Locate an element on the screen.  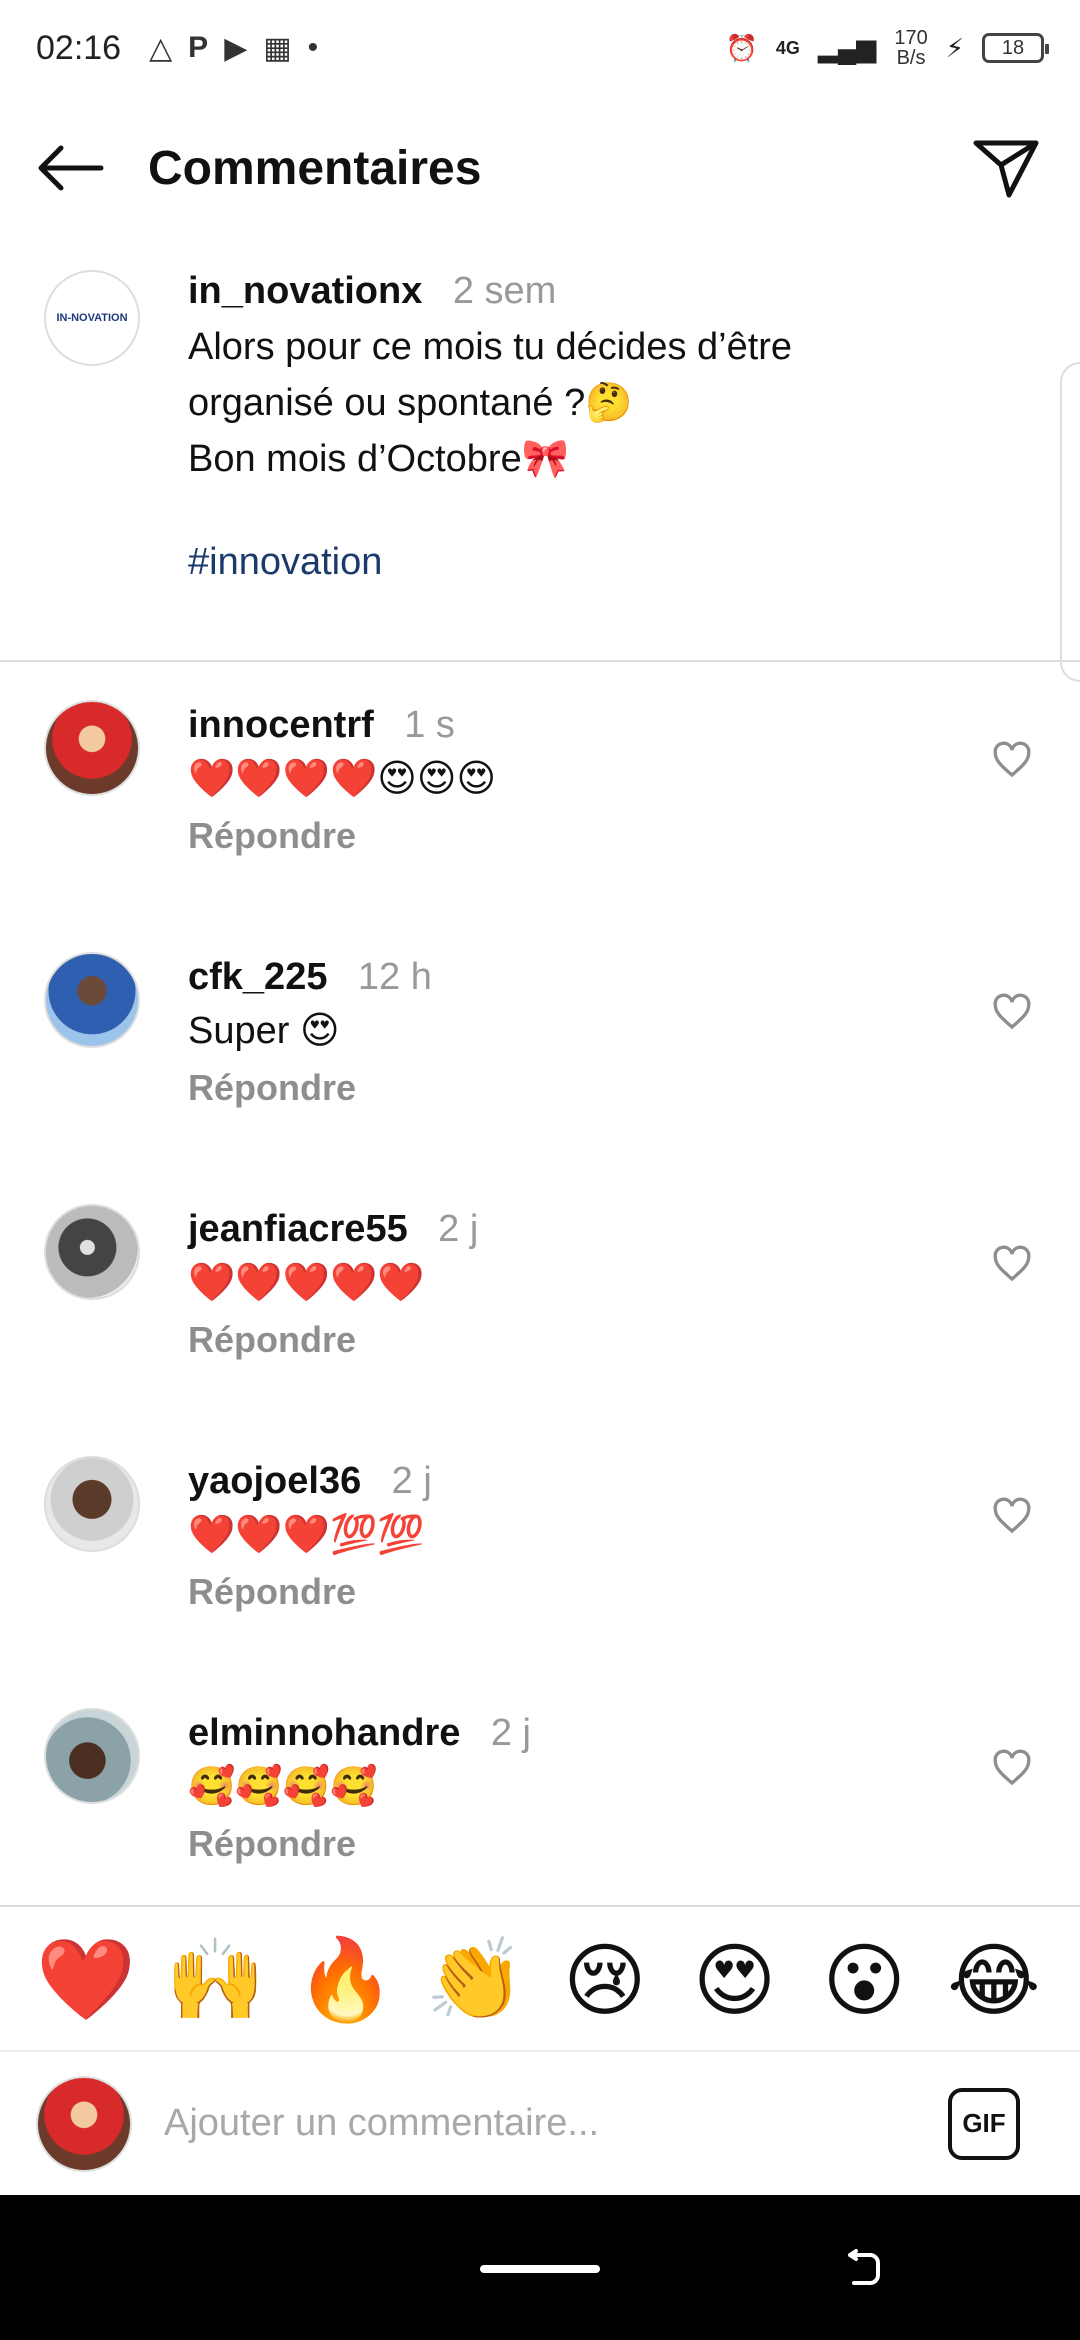
comment-username: elminnohandre is located at coordinates (324, 1733).